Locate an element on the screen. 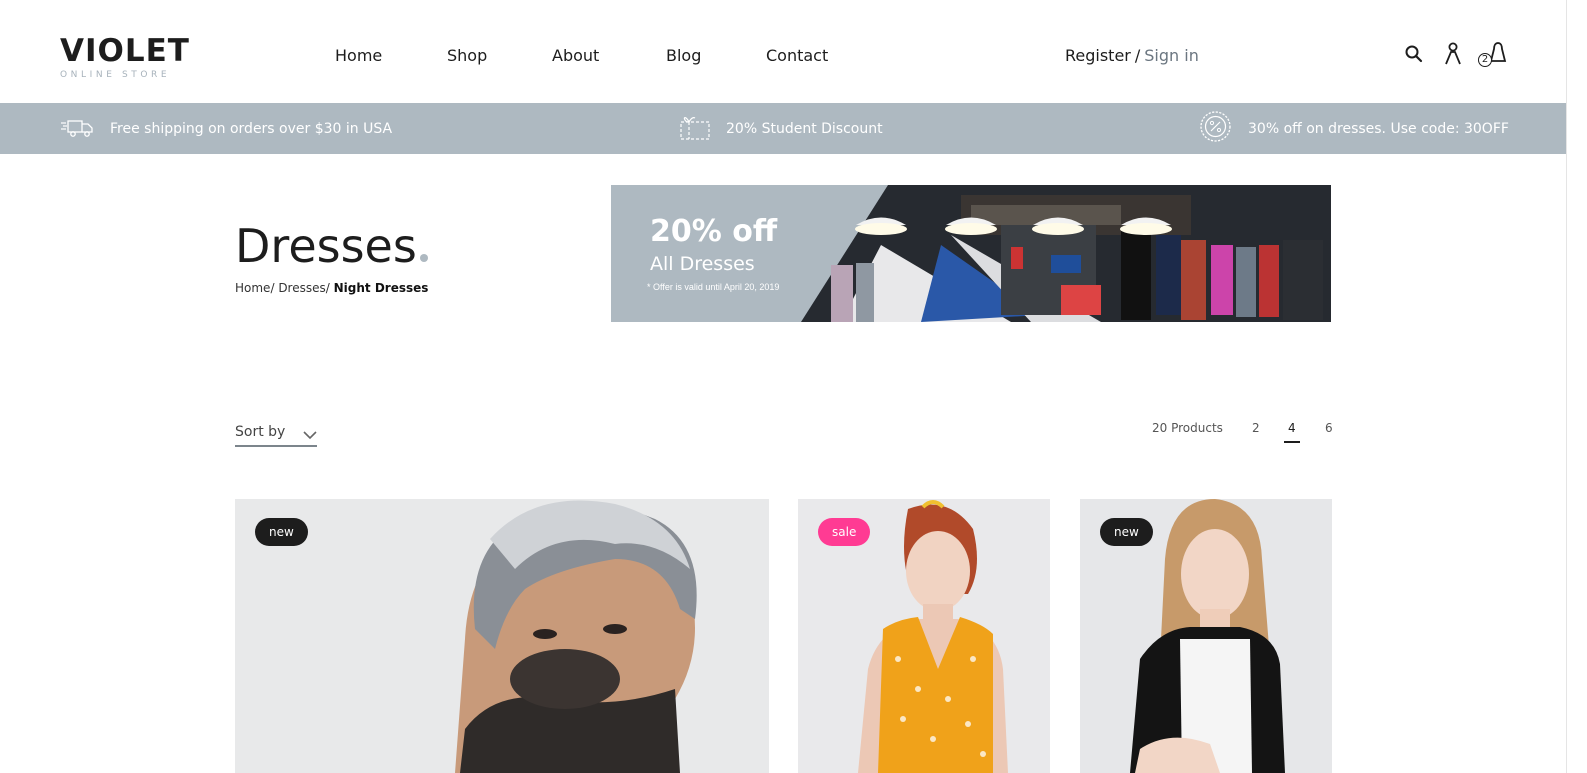 The width and height of the screenshot is (1587, 773). coupon-icon is located at coordinates (703, 129).